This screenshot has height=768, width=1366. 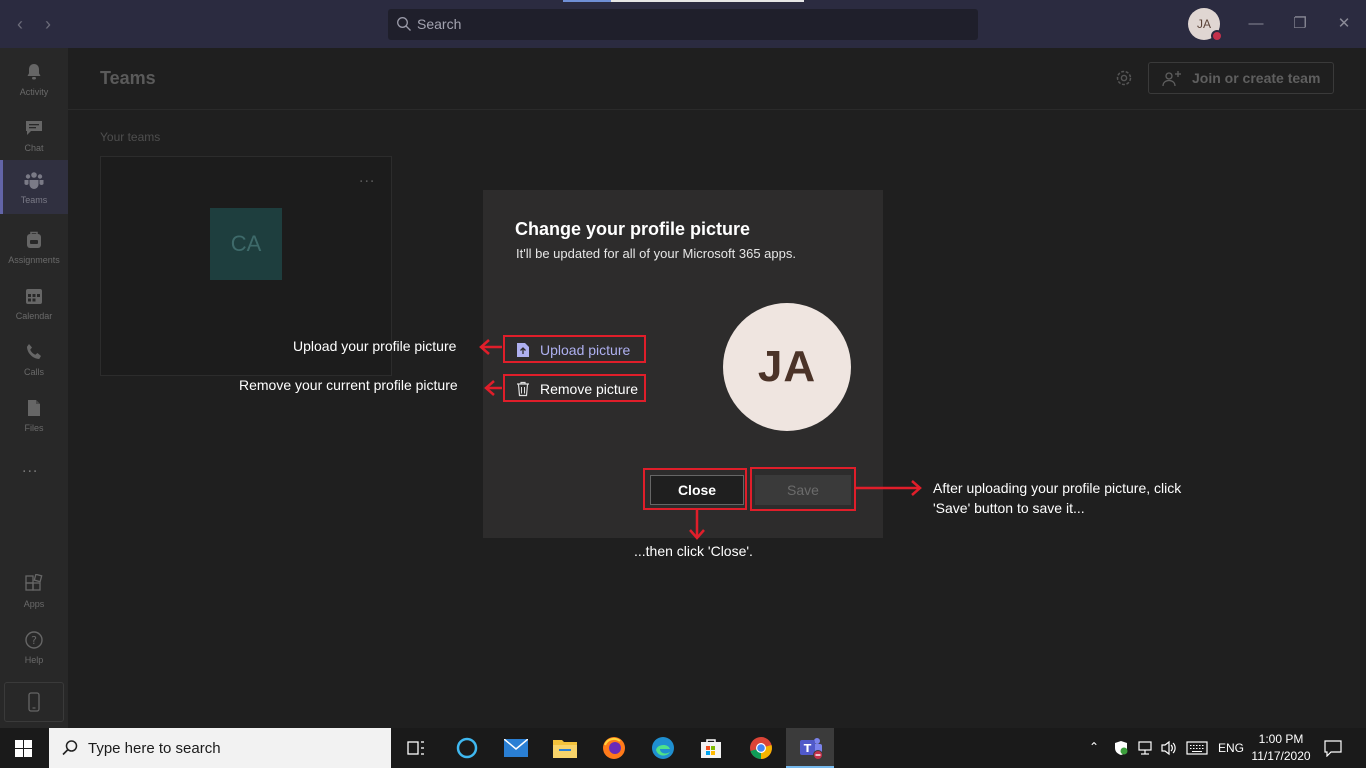 I want to click on annotation-arrows, so click(x=700, y=439).